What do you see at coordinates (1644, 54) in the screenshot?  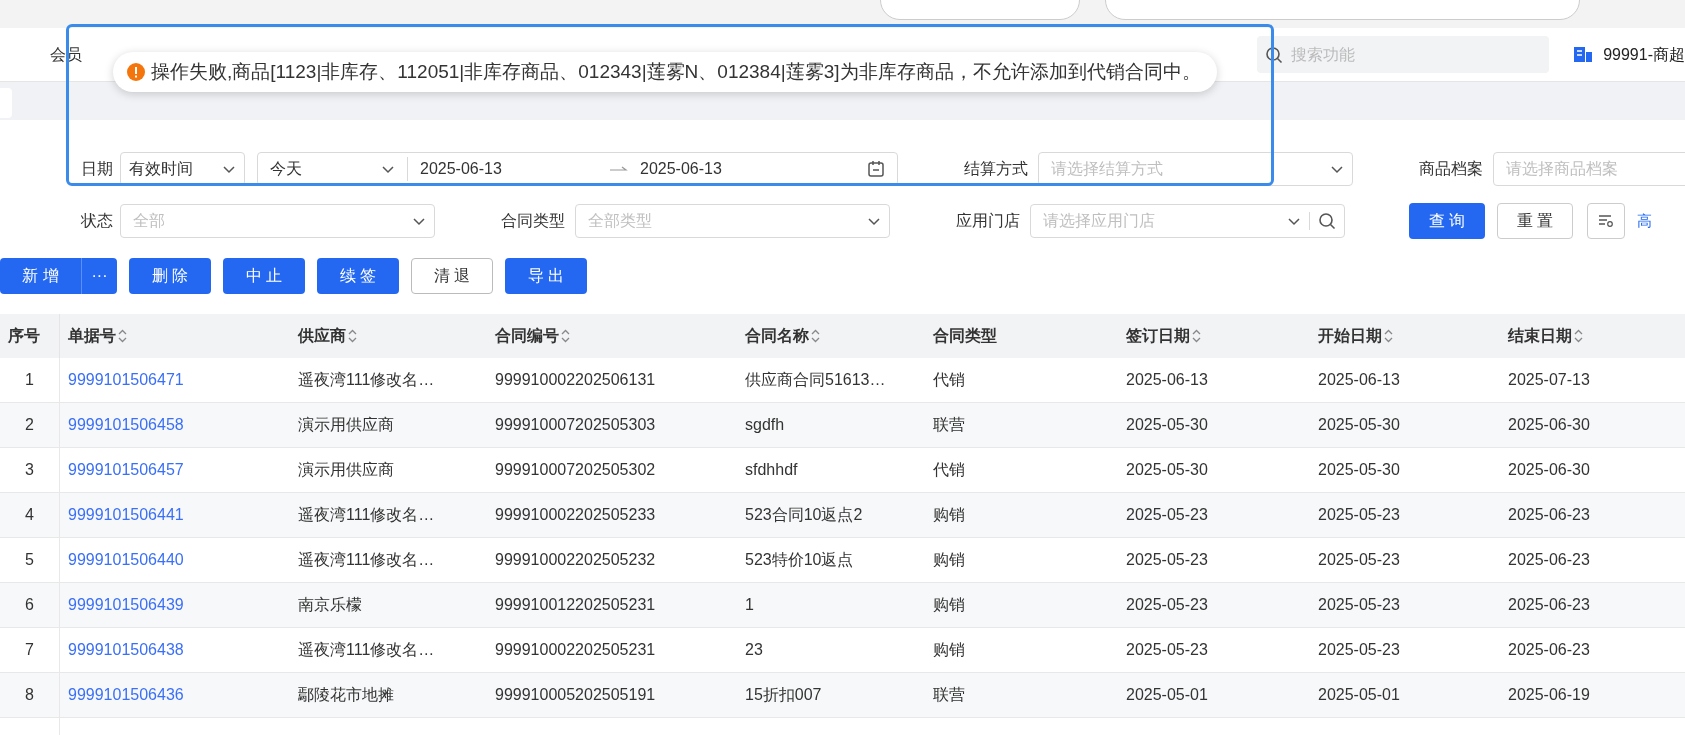 I see `store-name: 99991-商超` at bounding box center [1644, 54].